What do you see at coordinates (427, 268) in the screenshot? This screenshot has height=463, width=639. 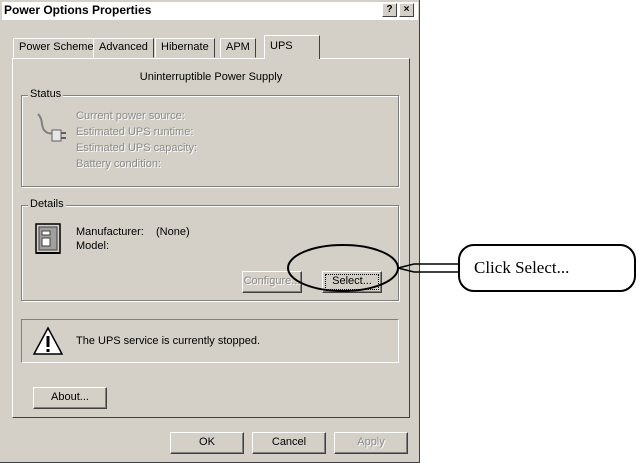 I see `callout-pointer` at bounding box center [427, 268].